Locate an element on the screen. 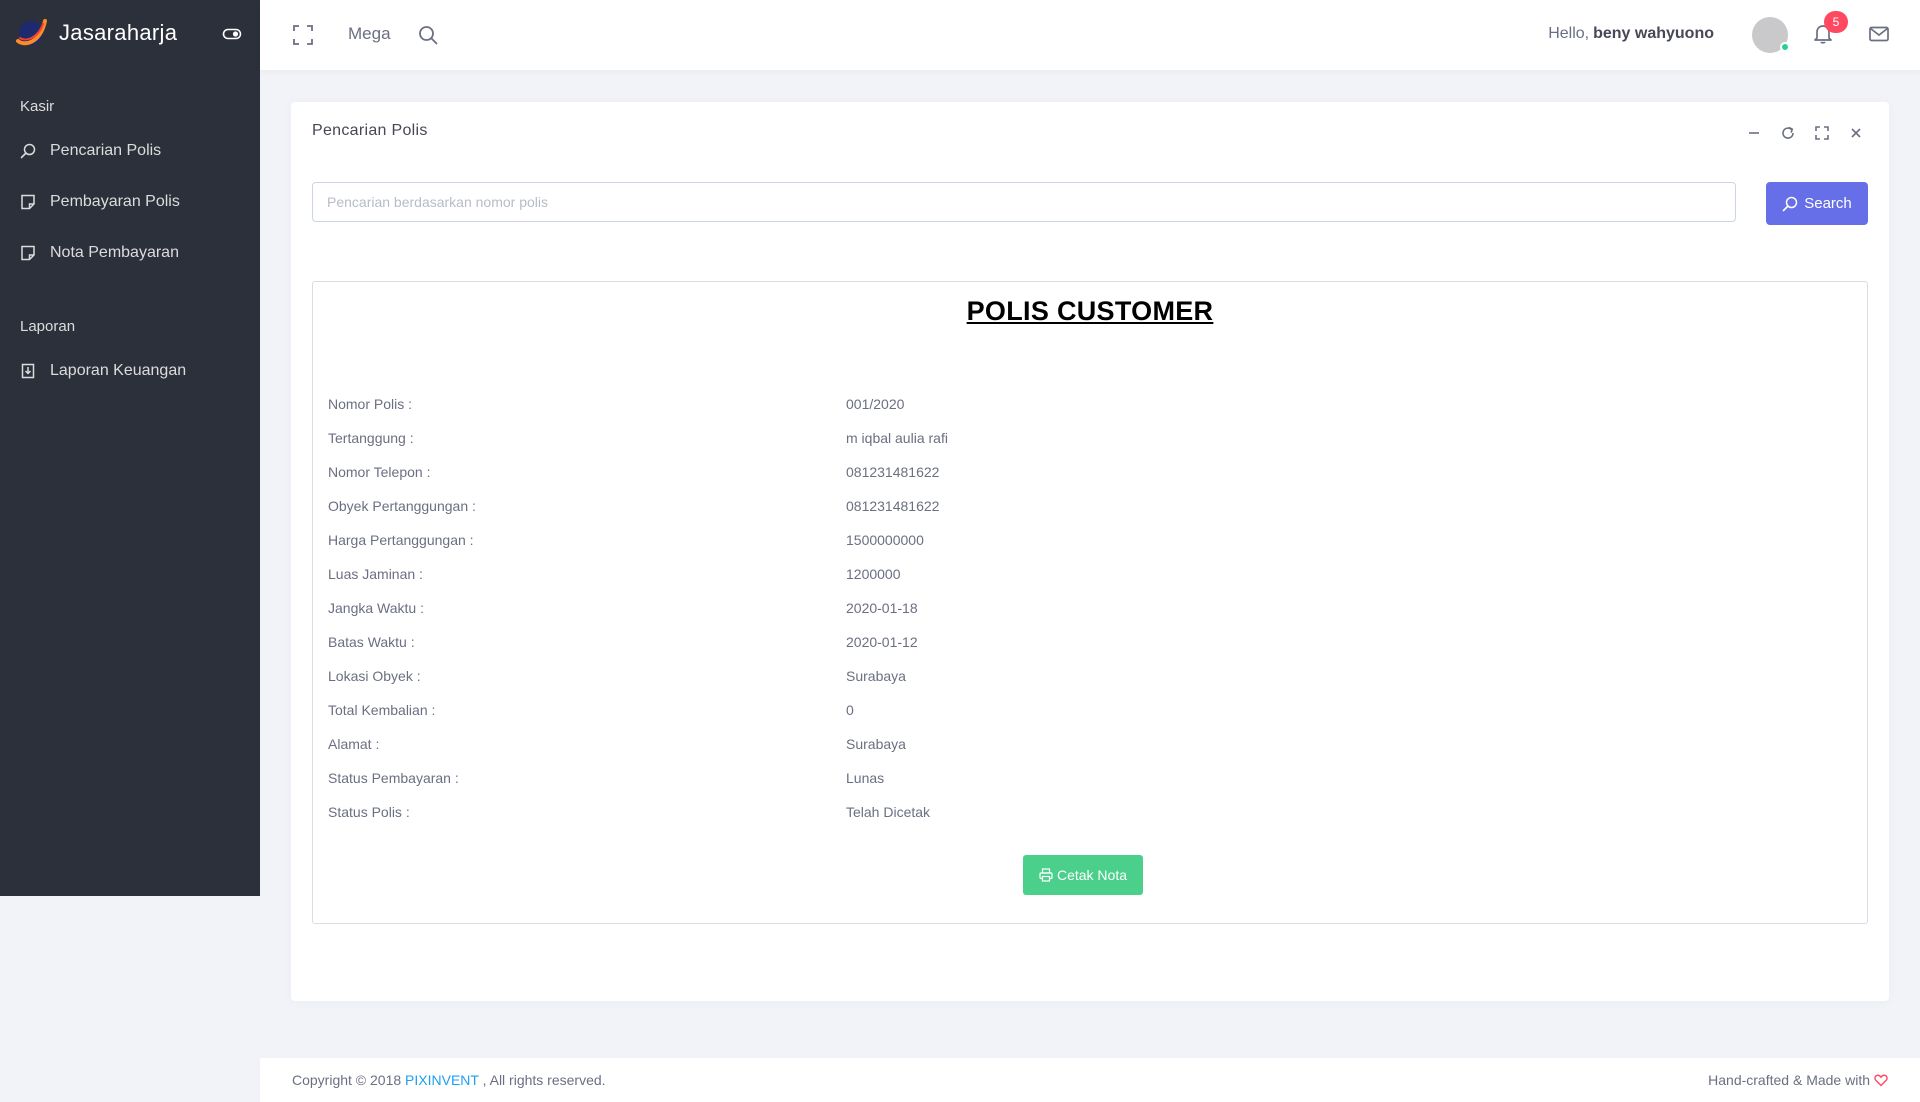 Image resolution: width=1920 pixels, height=1102 pixels. close-icon is located at coordinates (1856, 133).